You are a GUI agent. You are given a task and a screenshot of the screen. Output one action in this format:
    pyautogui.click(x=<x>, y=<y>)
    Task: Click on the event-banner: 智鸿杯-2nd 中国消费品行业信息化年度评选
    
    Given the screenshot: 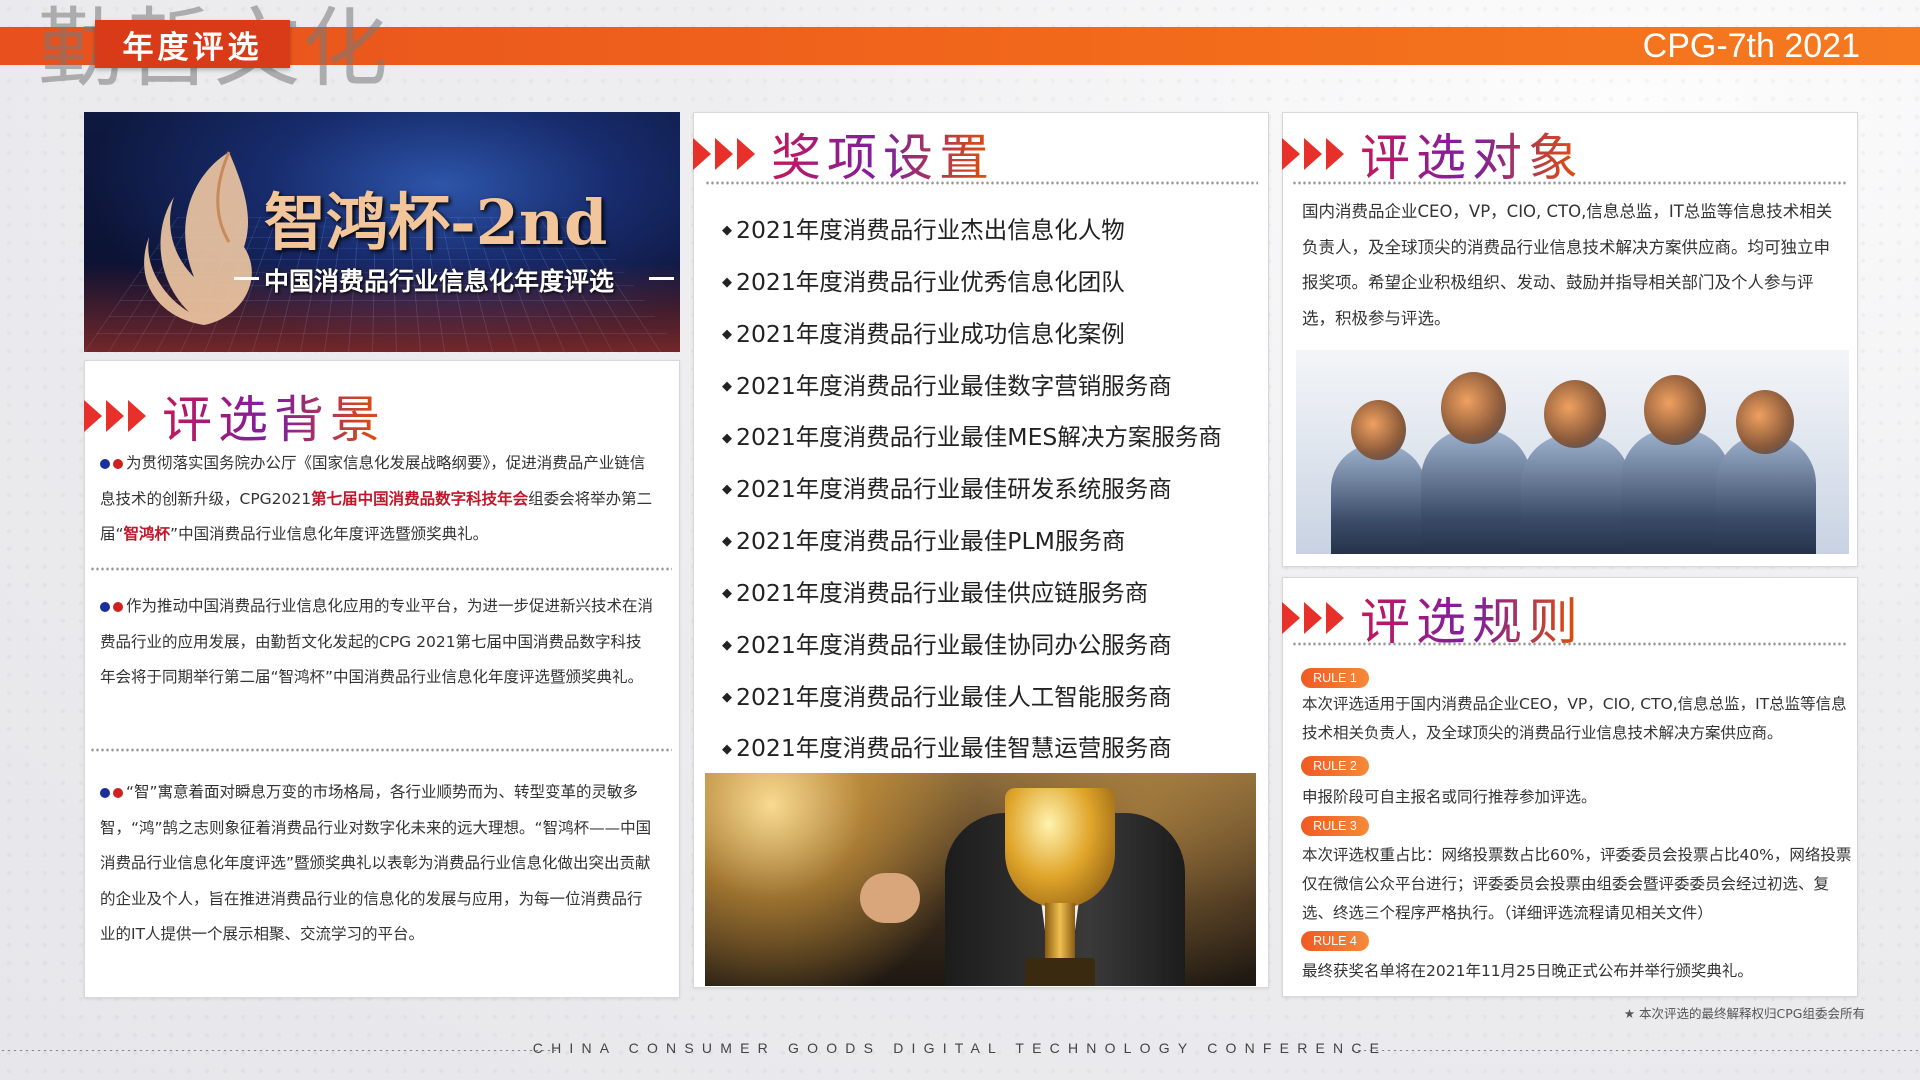 What is the action you would take?
    pyautogui.click(x=382, y=232)
    